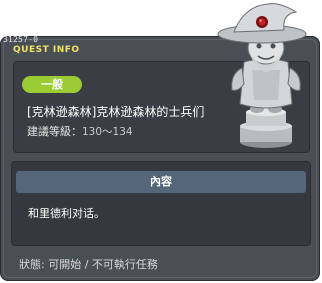  Describe the element at coordinates (21, 39) in the screenshot. I see `quest-id: 31257-0` at that location.